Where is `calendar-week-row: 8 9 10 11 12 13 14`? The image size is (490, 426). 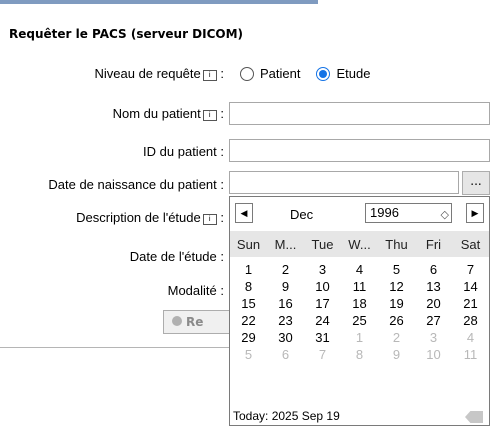 calendar-week-row: 8 9 10 11 12 13 14 is located at coordinates (359, 286).